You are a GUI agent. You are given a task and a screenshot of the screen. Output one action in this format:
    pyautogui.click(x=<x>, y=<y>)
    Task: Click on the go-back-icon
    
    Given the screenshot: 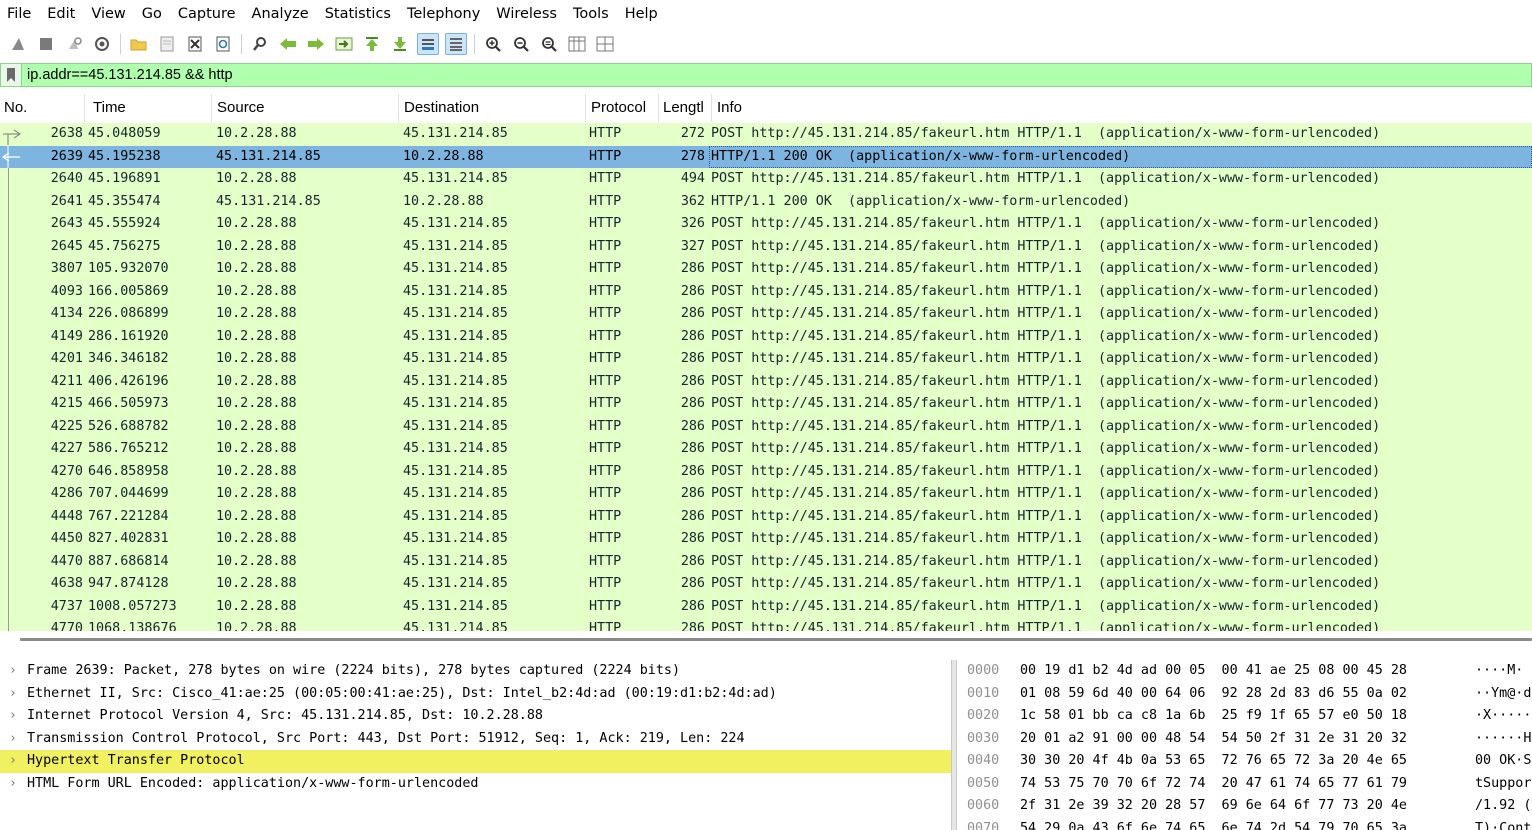 What is the action you would take?
    pyautogui.click(x=288, y=44)
    